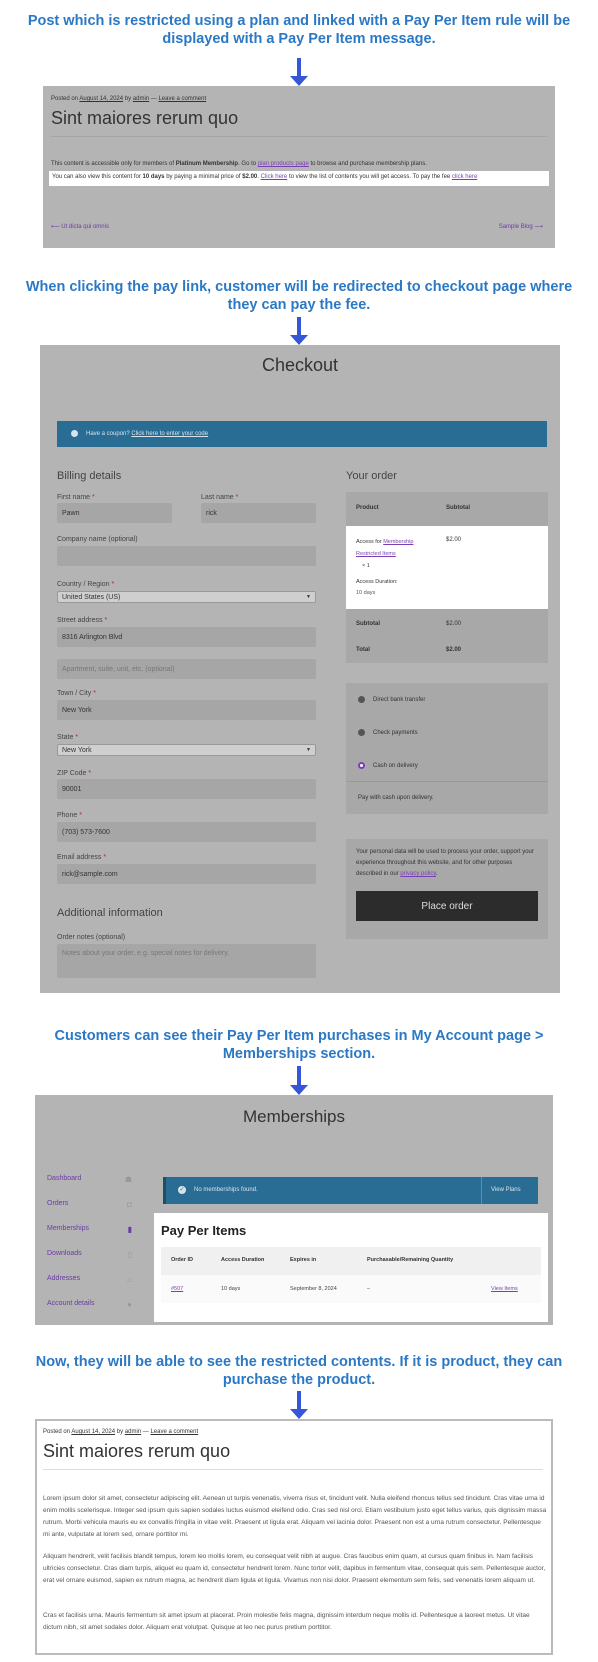  What do you see at coordinates (177, 1289) in the screenshot?
I see `order-id-link: #507` at bounding box center [177, 1289].